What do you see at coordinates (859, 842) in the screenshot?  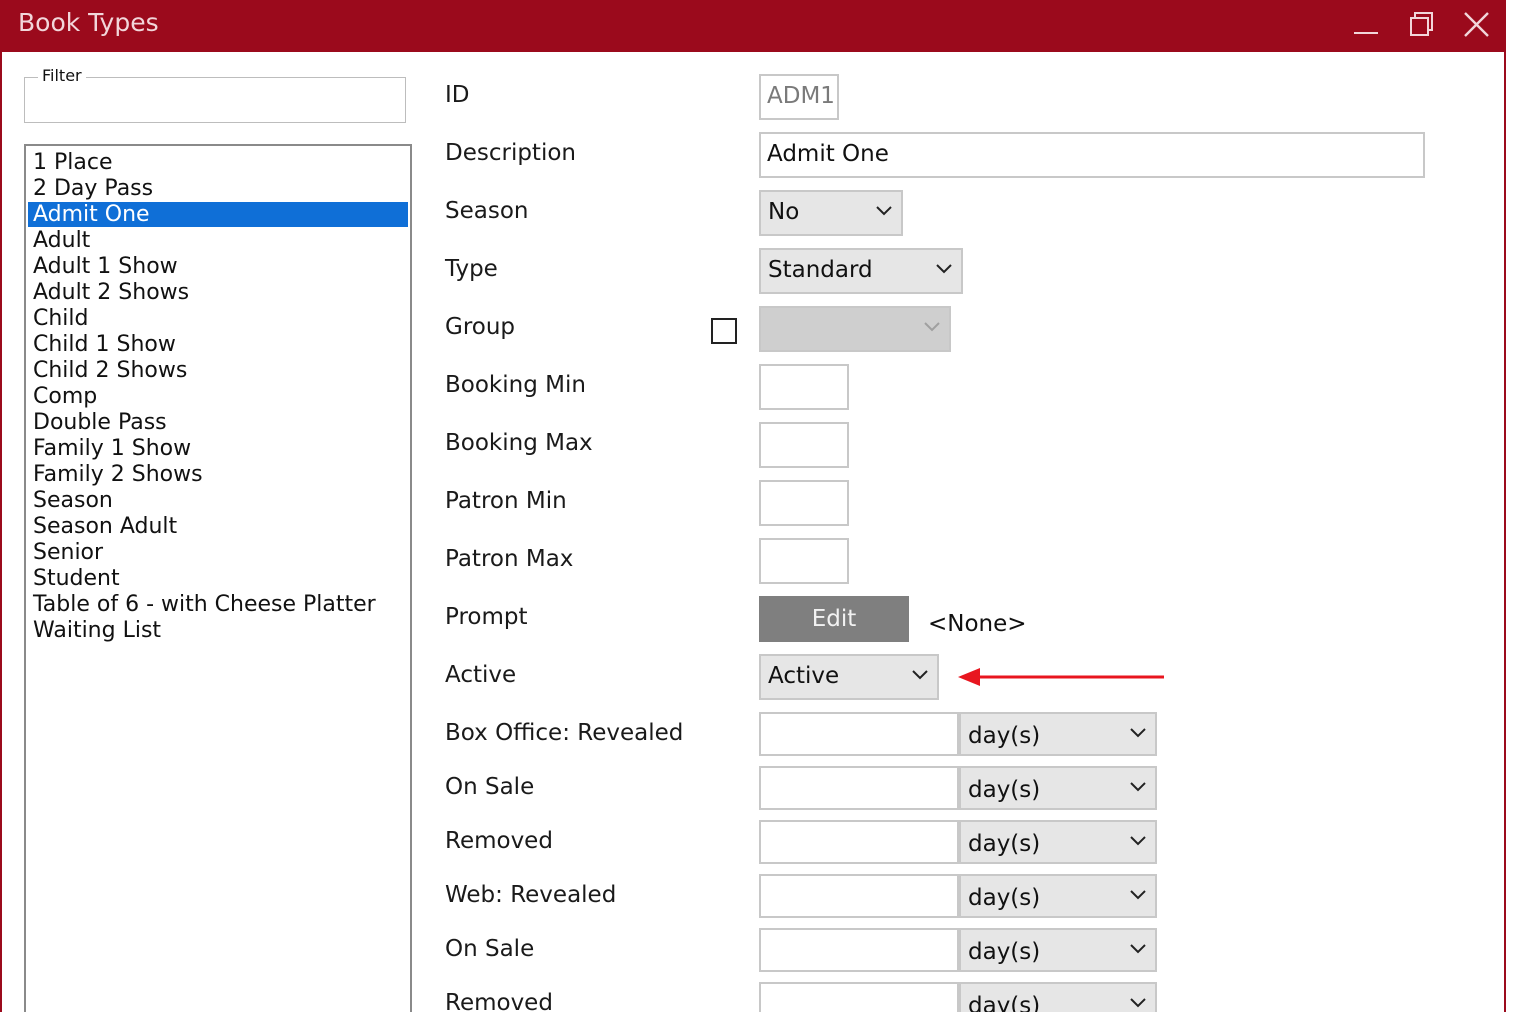 I see `box-office-removed-field` at bounding box center [859, 842].